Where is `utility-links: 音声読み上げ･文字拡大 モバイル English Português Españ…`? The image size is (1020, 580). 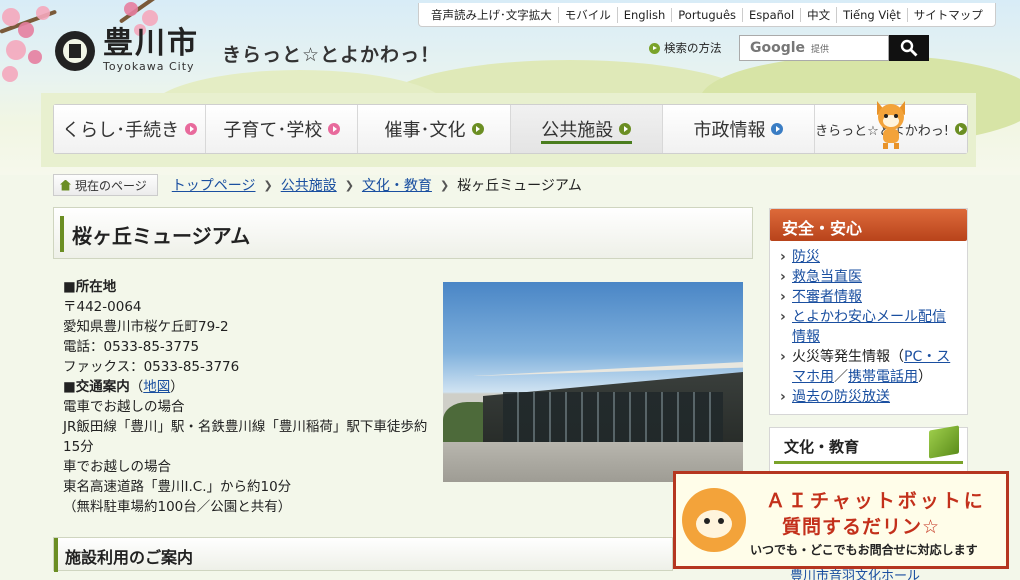 utility-links: 音声読み上げ･文字拡大 モバイル English Português Españ… is located at coordinates (707, 15).